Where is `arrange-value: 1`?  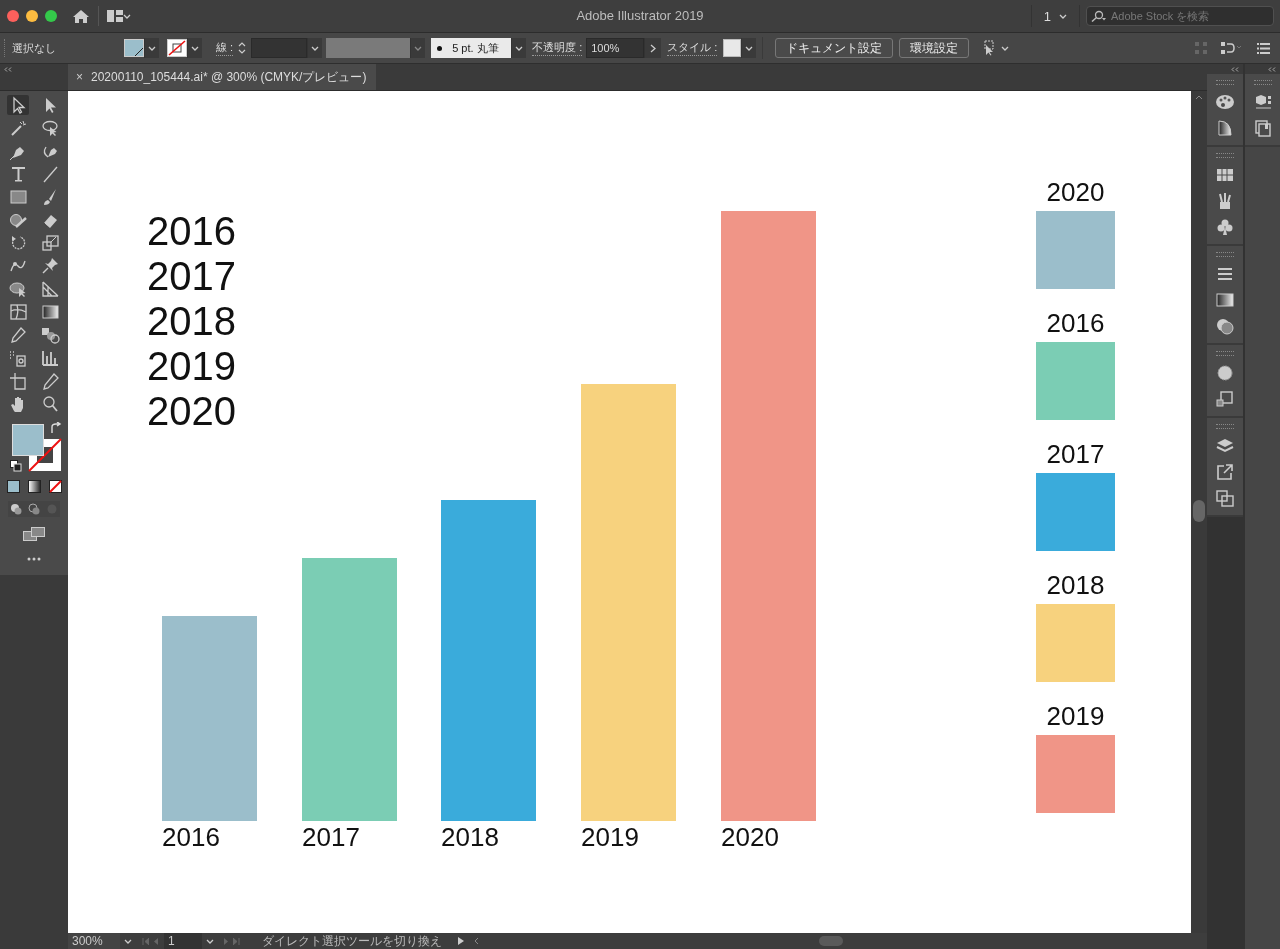
arrange-value: 1 is located at coordinates (1047, 16).